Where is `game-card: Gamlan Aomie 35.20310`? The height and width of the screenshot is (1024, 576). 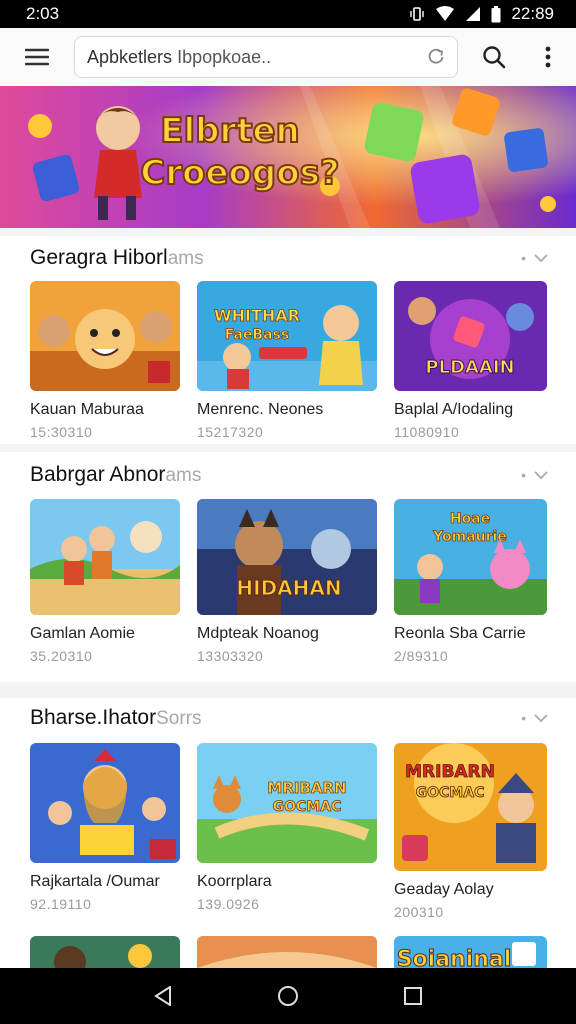 game-card: Gamlan Aomie 35.20310 is located at coordinates (105, 581).